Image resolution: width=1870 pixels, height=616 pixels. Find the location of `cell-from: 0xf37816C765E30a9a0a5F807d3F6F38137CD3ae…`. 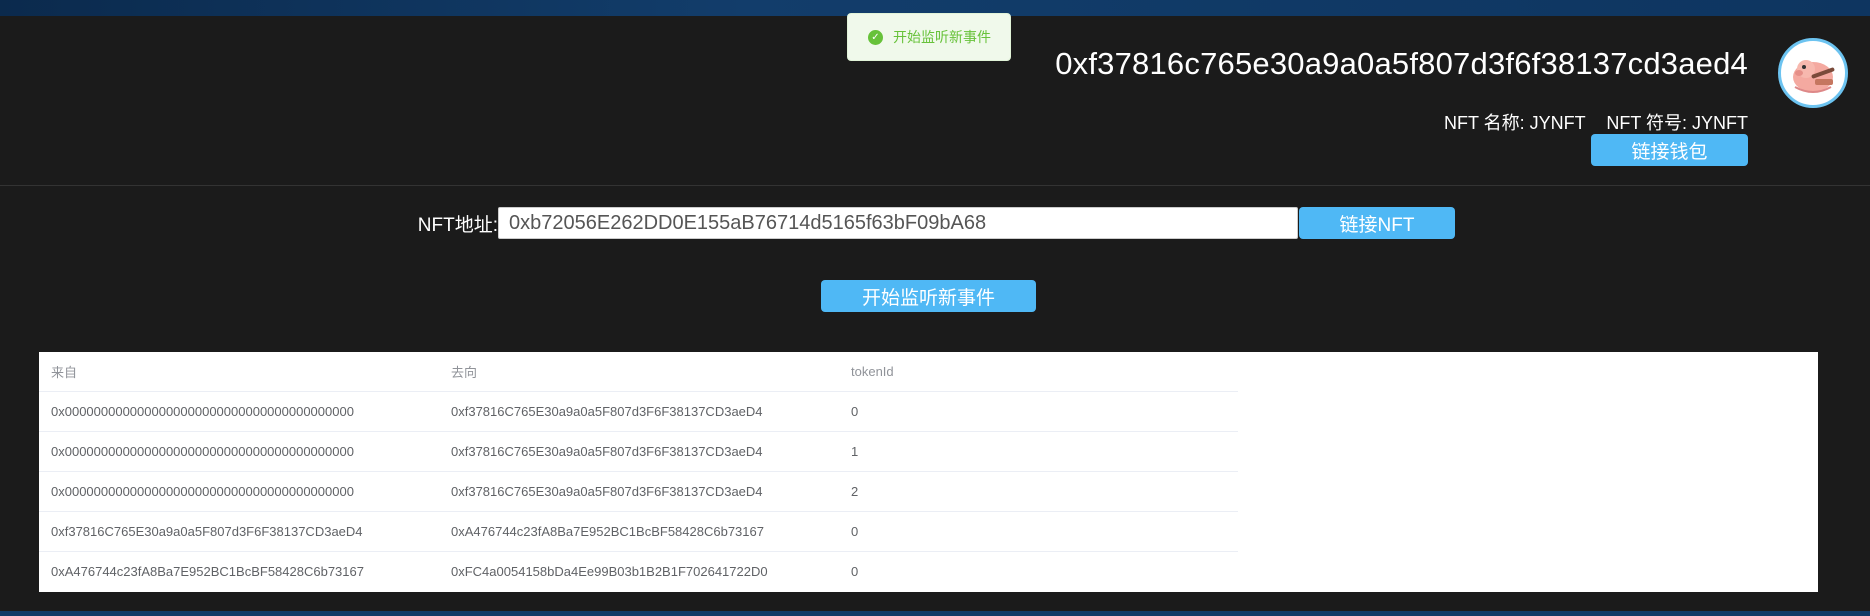

cell-from: 0xf37816C765E30a9a0a5F807d3F6F38137CD3ae… is located at coordinates (239, 531).